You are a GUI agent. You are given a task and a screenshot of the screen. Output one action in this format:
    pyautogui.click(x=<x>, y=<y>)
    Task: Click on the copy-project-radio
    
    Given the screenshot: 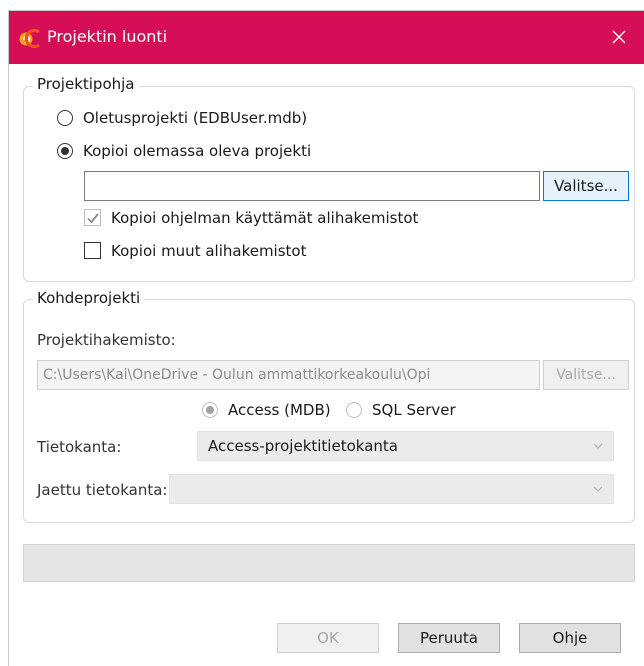 What is the action you would take?
    pyautogui.click(x=65, y=151)
    